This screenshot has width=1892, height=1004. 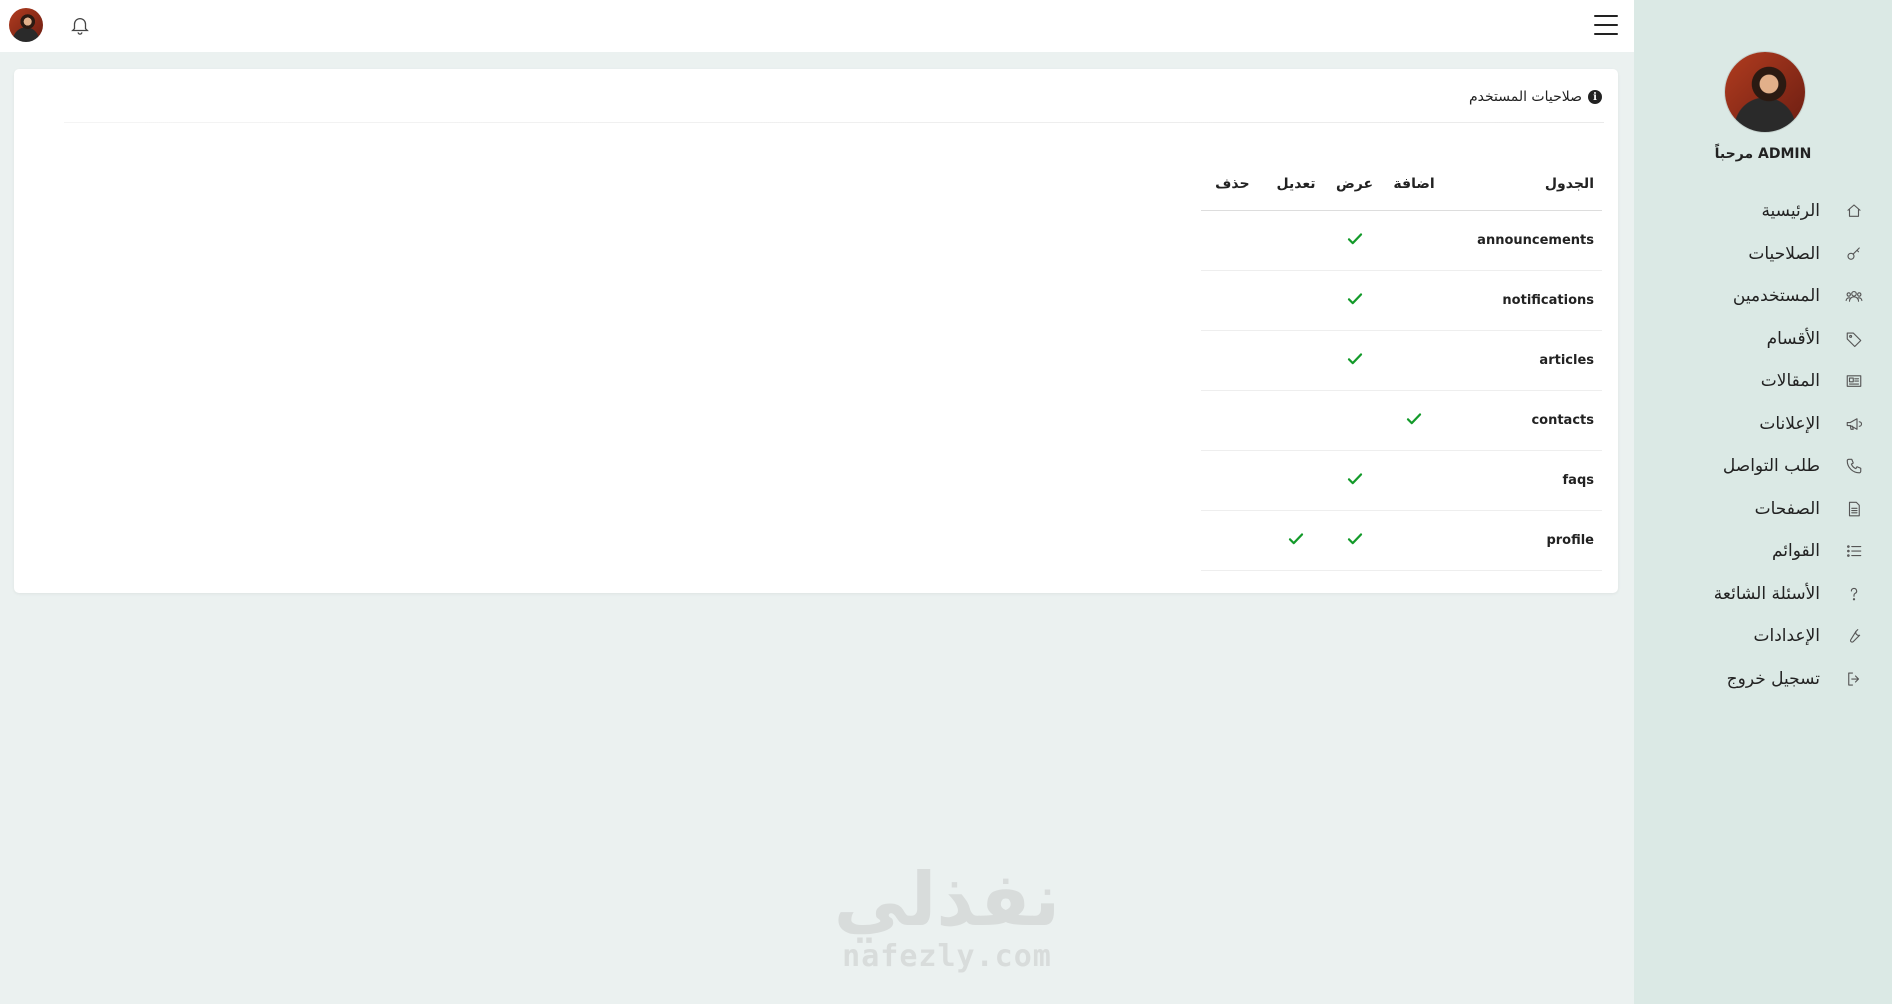 I want to click on watermark: نفذلي nafezly.com, so click(x=947, y=920).